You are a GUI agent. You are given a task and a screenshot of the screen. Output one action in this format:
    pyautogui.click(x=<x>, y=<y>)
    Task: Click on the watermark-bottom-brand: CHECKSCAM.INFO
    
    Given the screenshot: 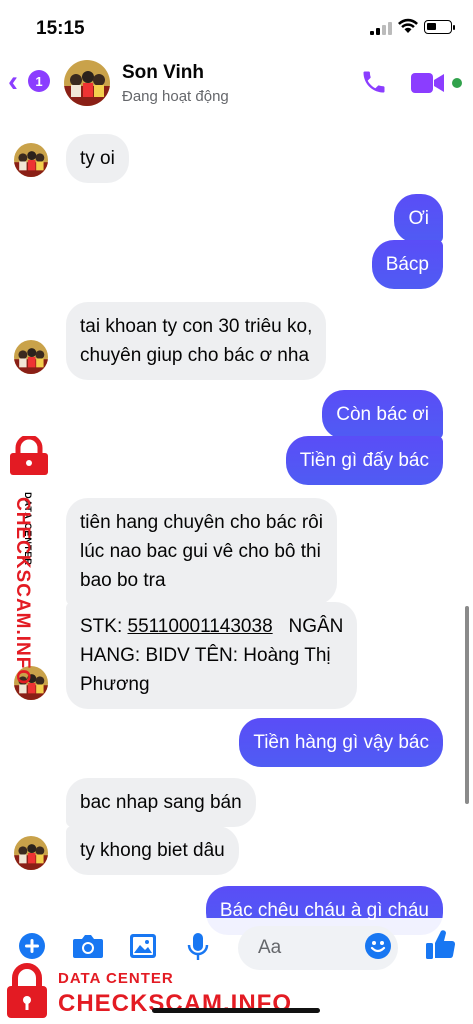 What is the action you would take?
    pyautogui.click(x=175, y=1003)
    